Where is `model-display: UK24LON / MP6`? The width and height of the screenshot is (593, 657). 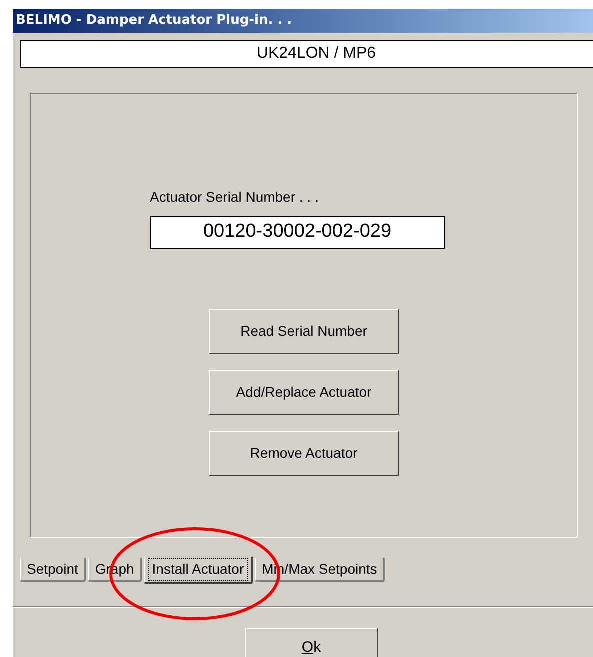 model-display: UK24LON / MP6 is located at coordinates (306, 54).